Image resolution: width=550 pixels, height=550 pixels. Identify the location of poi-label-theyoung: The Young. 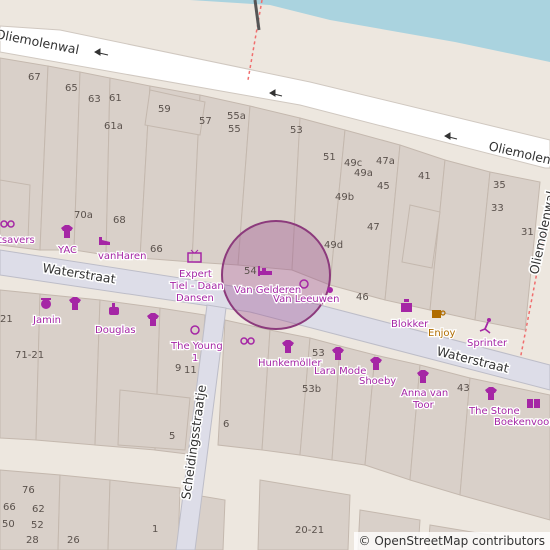
(196, 347).